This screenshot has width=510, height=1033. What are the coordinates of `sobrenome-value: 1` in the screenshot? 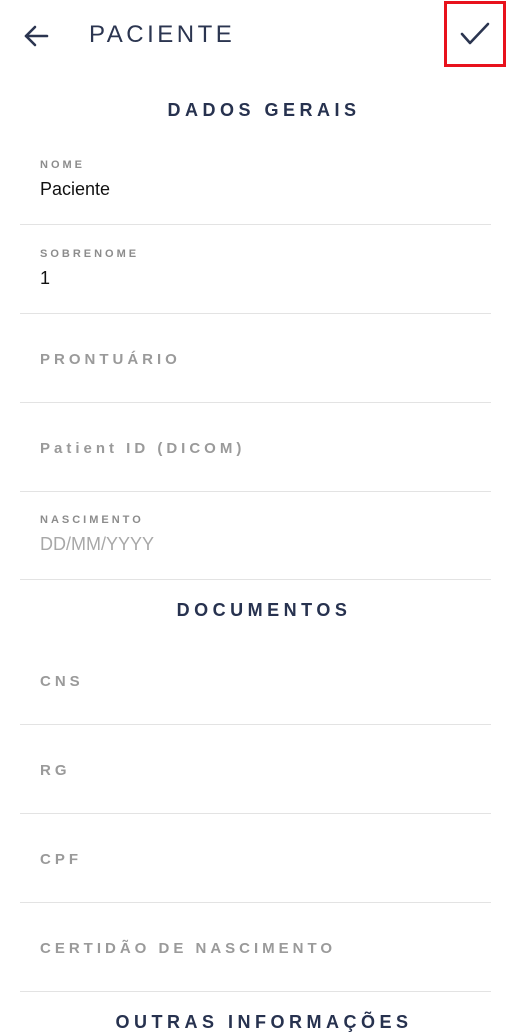 It's located at (45, 278).